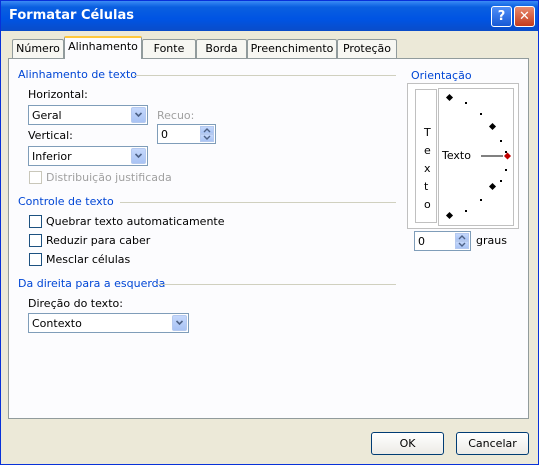 This screenshot has width=539, height=465. Describe the element at coordinates (88, 115) in the screenshot. I see `horizontal-select: Geral` at that location.